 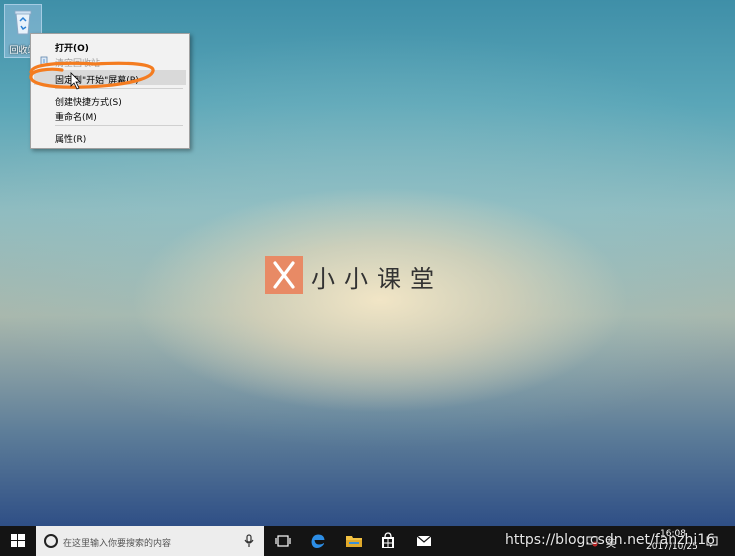 What do you see at coordinates (97, 81) in the screenshot?
I see `menu-item-label: 固定到"开始"屏幕(P)` at bounding box center [97, 81].